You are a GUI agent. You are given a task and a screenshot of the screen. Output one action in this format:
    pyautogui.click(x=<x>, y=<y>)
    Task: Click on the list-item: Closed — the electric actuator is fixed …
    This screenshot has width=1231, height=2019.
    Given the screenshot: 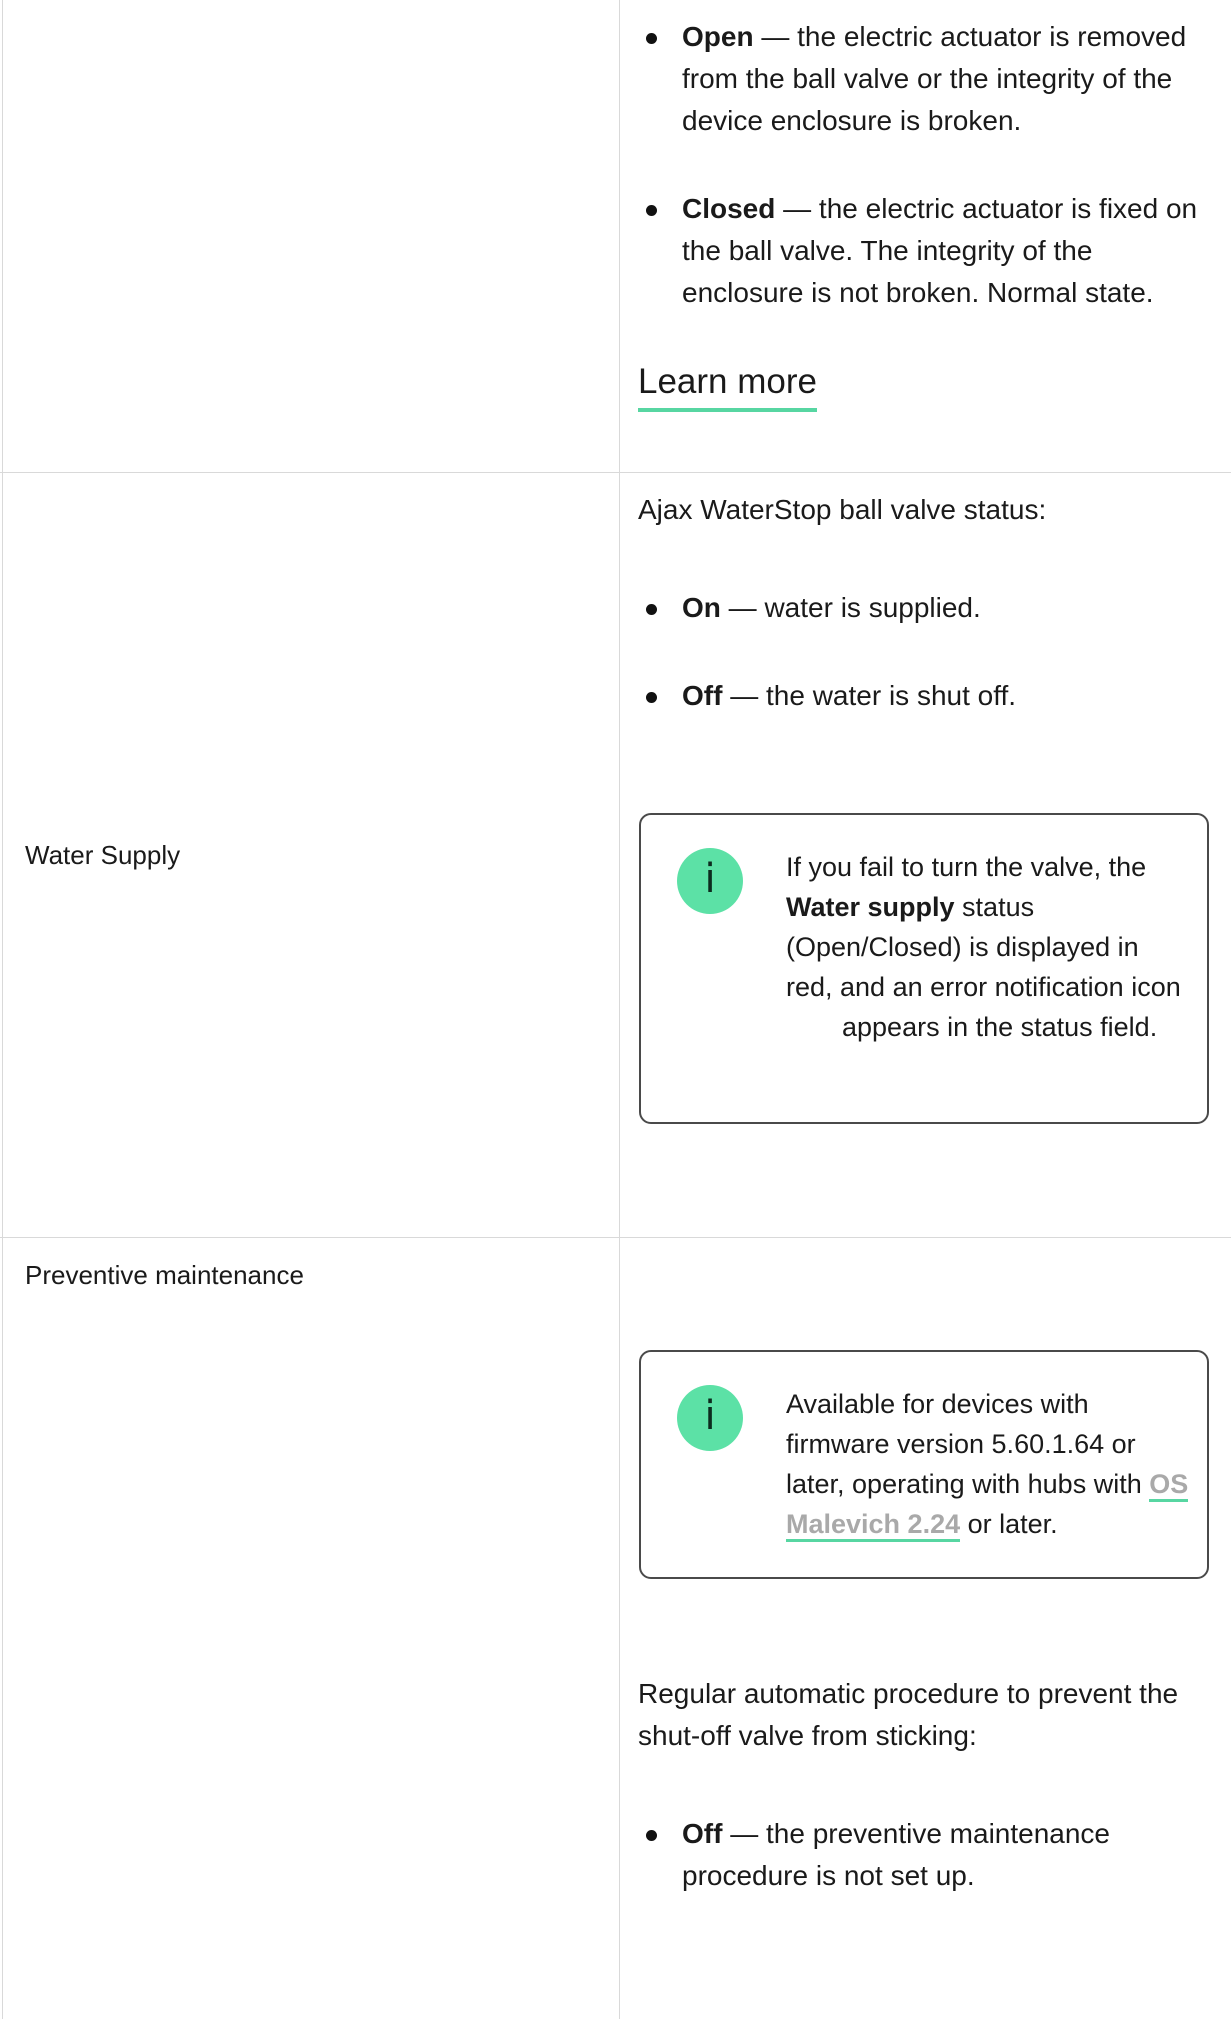 What is the action you would take?
    pyautogui.click(x=923, y=251)
    